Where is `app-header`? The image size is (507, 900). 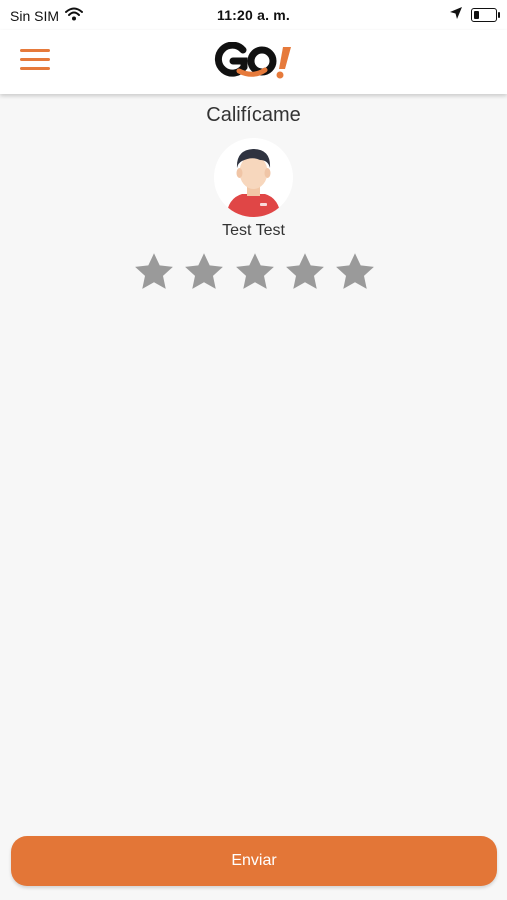 app-header is located at coordinates (253, 62).